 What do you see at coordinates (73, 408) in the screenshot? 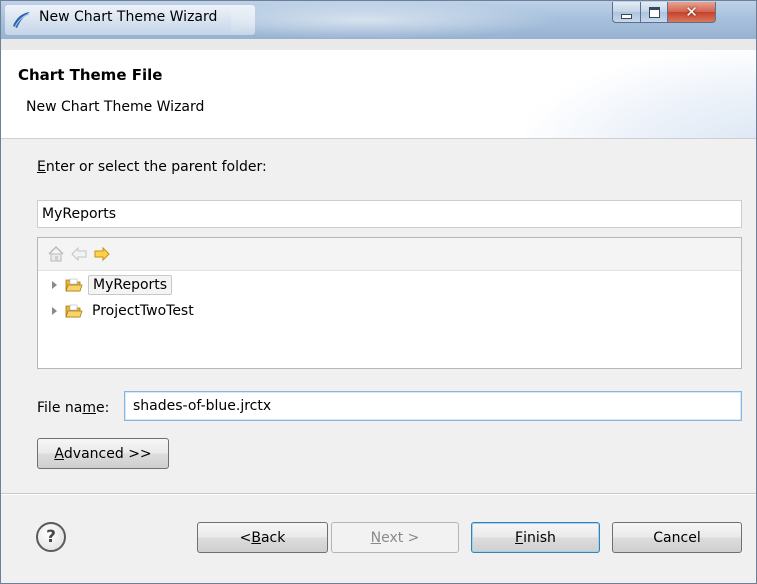
I see `file-name-label: File name:` at bounding box center [73, 408].